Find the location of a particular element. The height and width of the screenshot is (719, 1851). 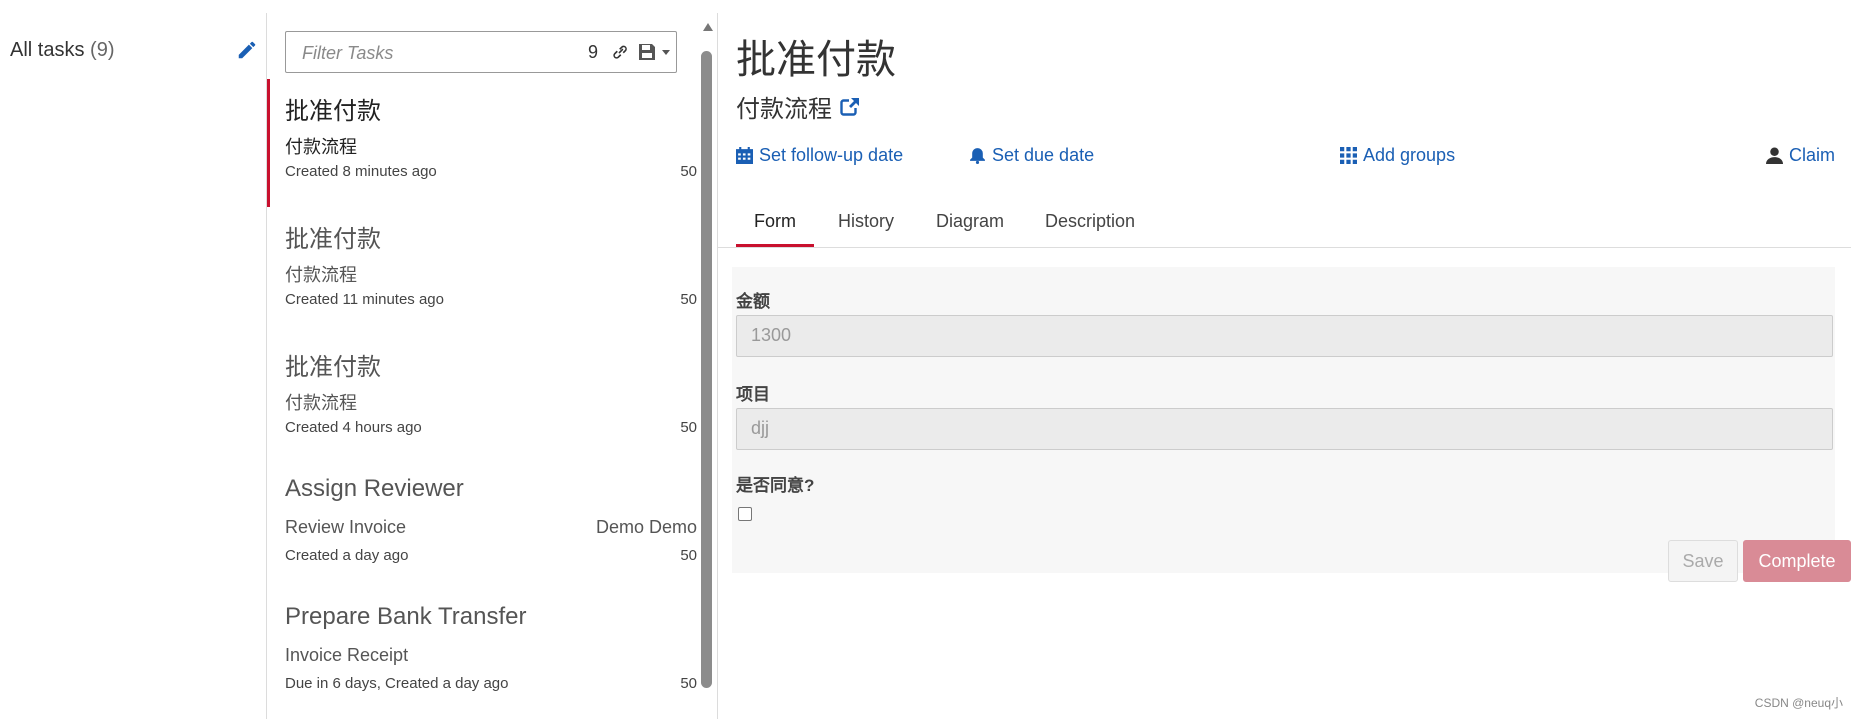

amount-field: 1300 is located at coordinates (1284, 336).